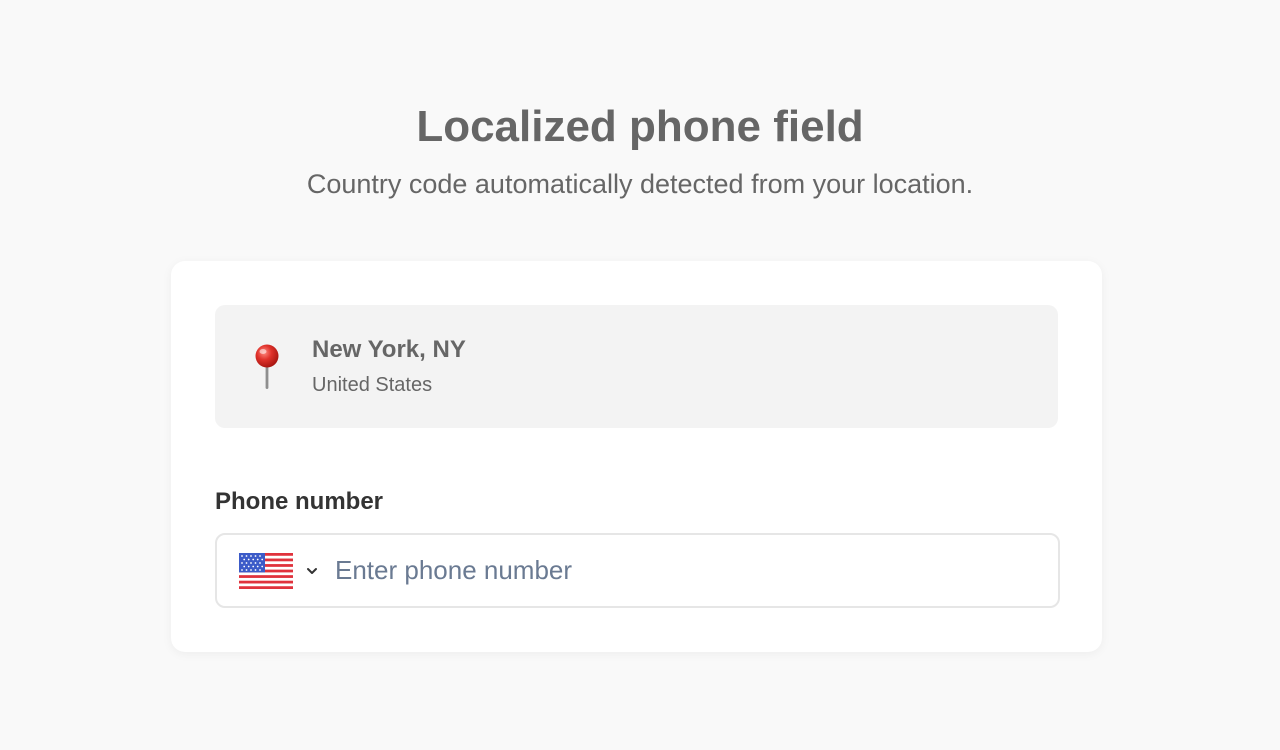 This screenshot has height=750, width=1280. I want to click on phone-field, so click(637, 570).